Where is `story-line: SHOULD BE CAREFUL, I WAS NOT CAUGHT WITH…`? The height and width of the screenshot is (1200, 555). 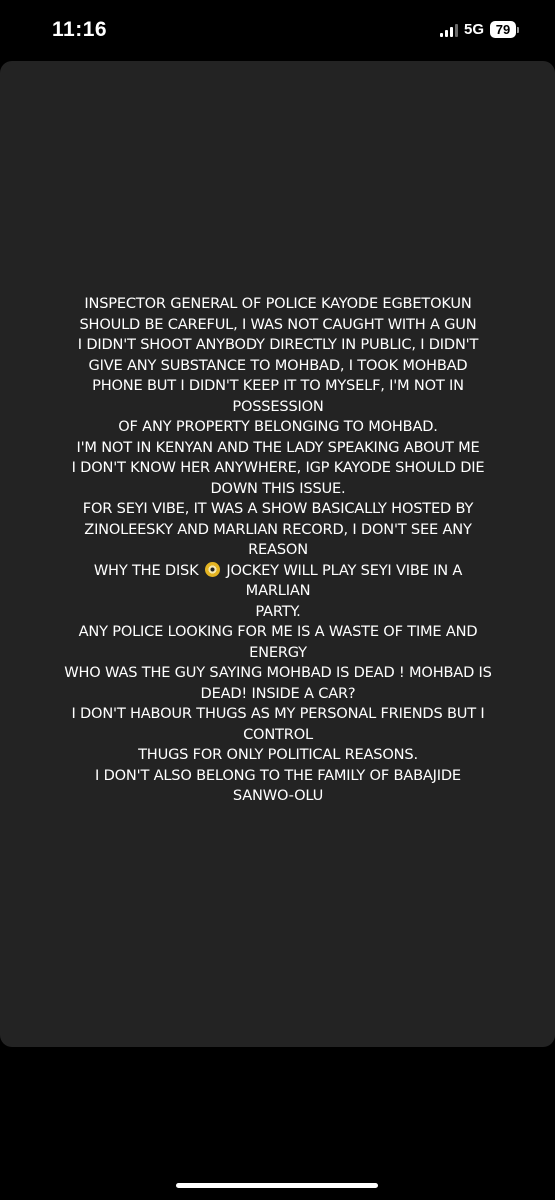 story-line: SHOULD BE CAREFUL, I WAS NOT CAUGHT WITH… is located at coordinates (278, 324).